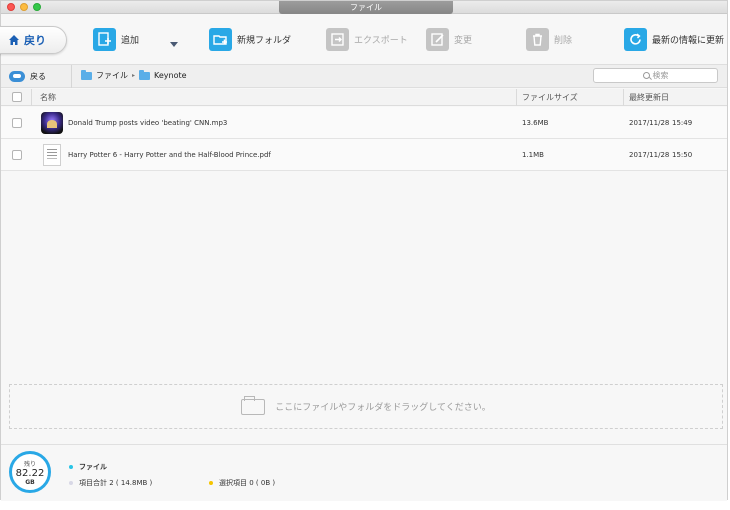  I want to click on storage-unit: GB, so click(30, 482).